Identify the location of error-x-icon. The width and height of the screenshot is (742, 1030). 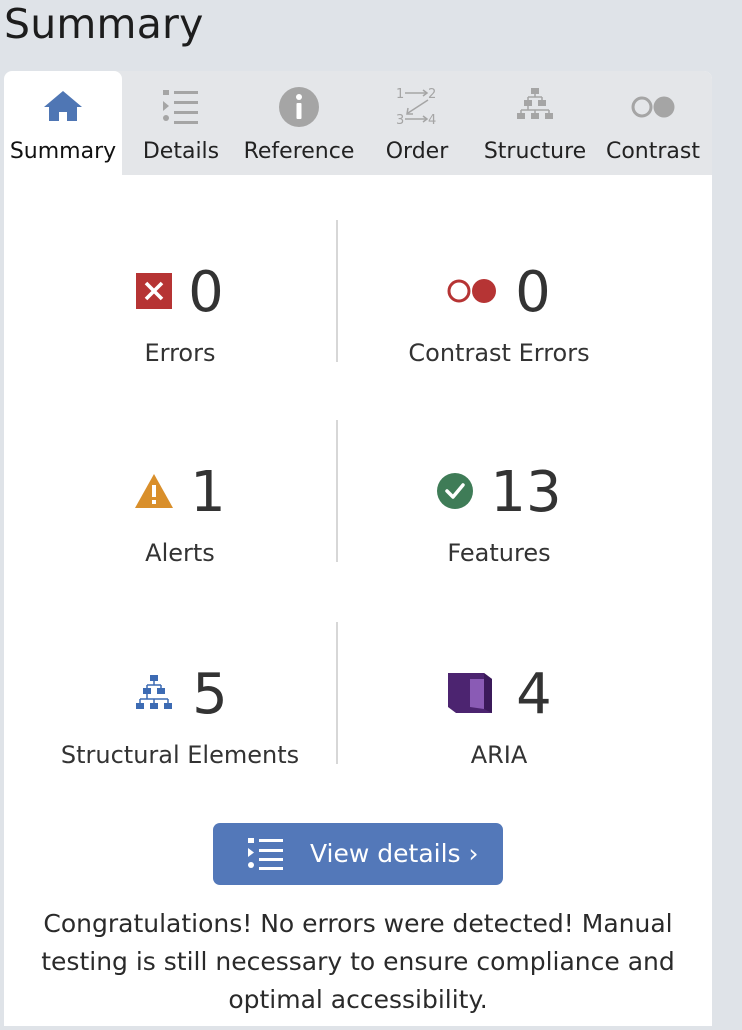
(154, 293).